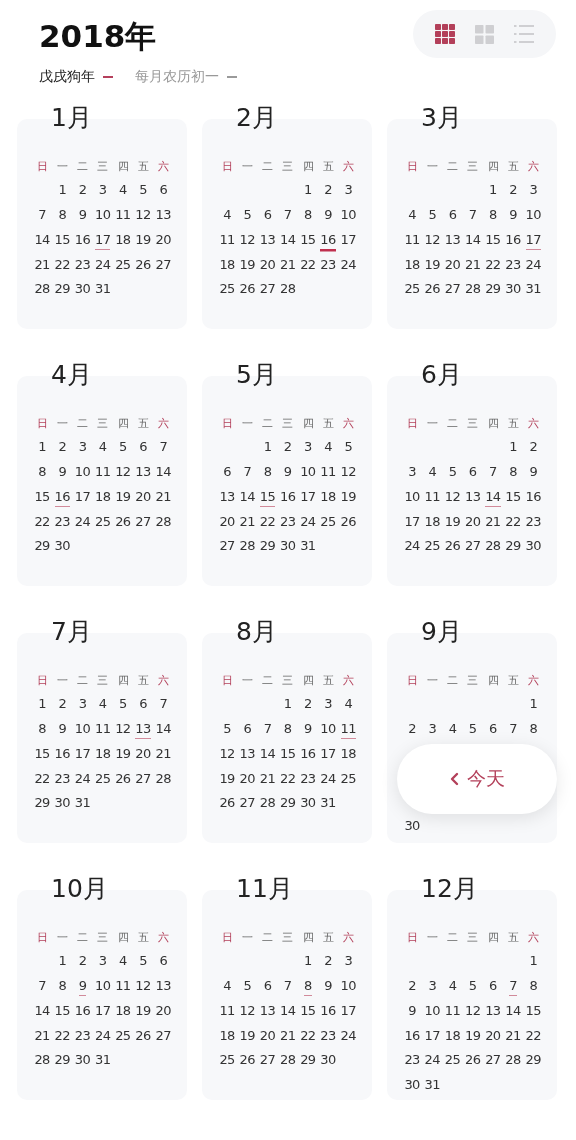 This screenshot has height=1140, width=576. Describe the element at coordinates (247, 265) in the screenshot. I see `day-number: 19` at that location.